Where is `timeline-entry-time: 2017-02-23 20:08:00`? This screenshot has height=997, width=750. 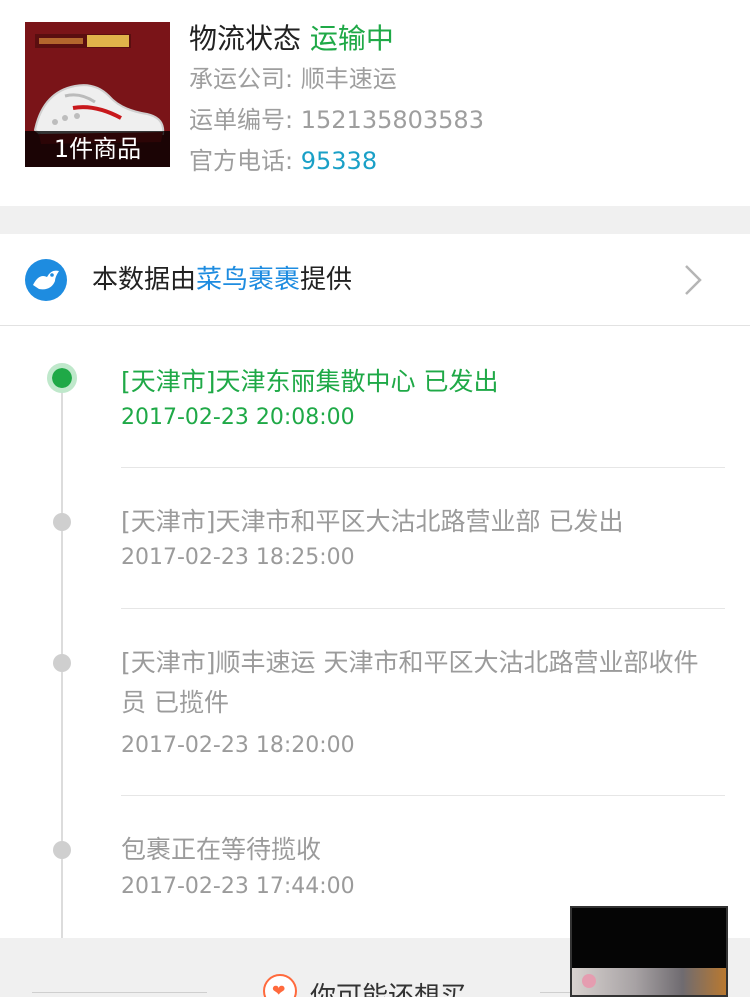
timeline-entry-time: 2017-02-23 20:08:00 is located at coordinates (238, 417).